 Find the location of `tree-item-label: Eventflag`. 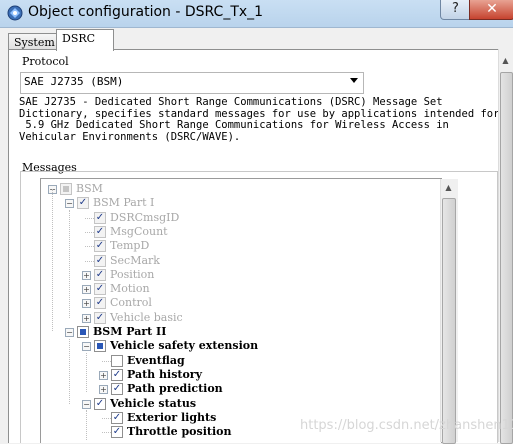

tree-item-label: Eventflag is located at coordinates (156, 360).